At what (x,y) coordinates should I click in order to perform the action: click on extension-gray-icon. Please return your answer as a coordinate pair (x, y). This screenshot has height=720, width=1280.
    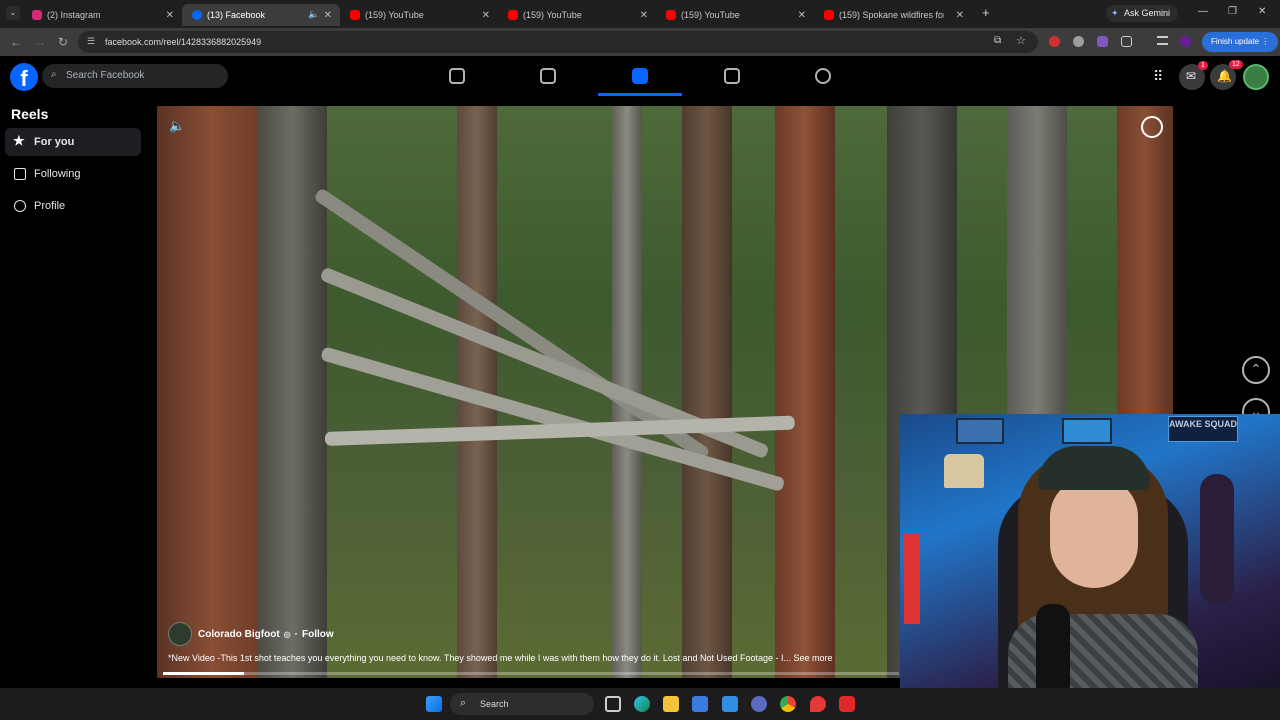
    Looking at the image, I should click on (1078, 41).